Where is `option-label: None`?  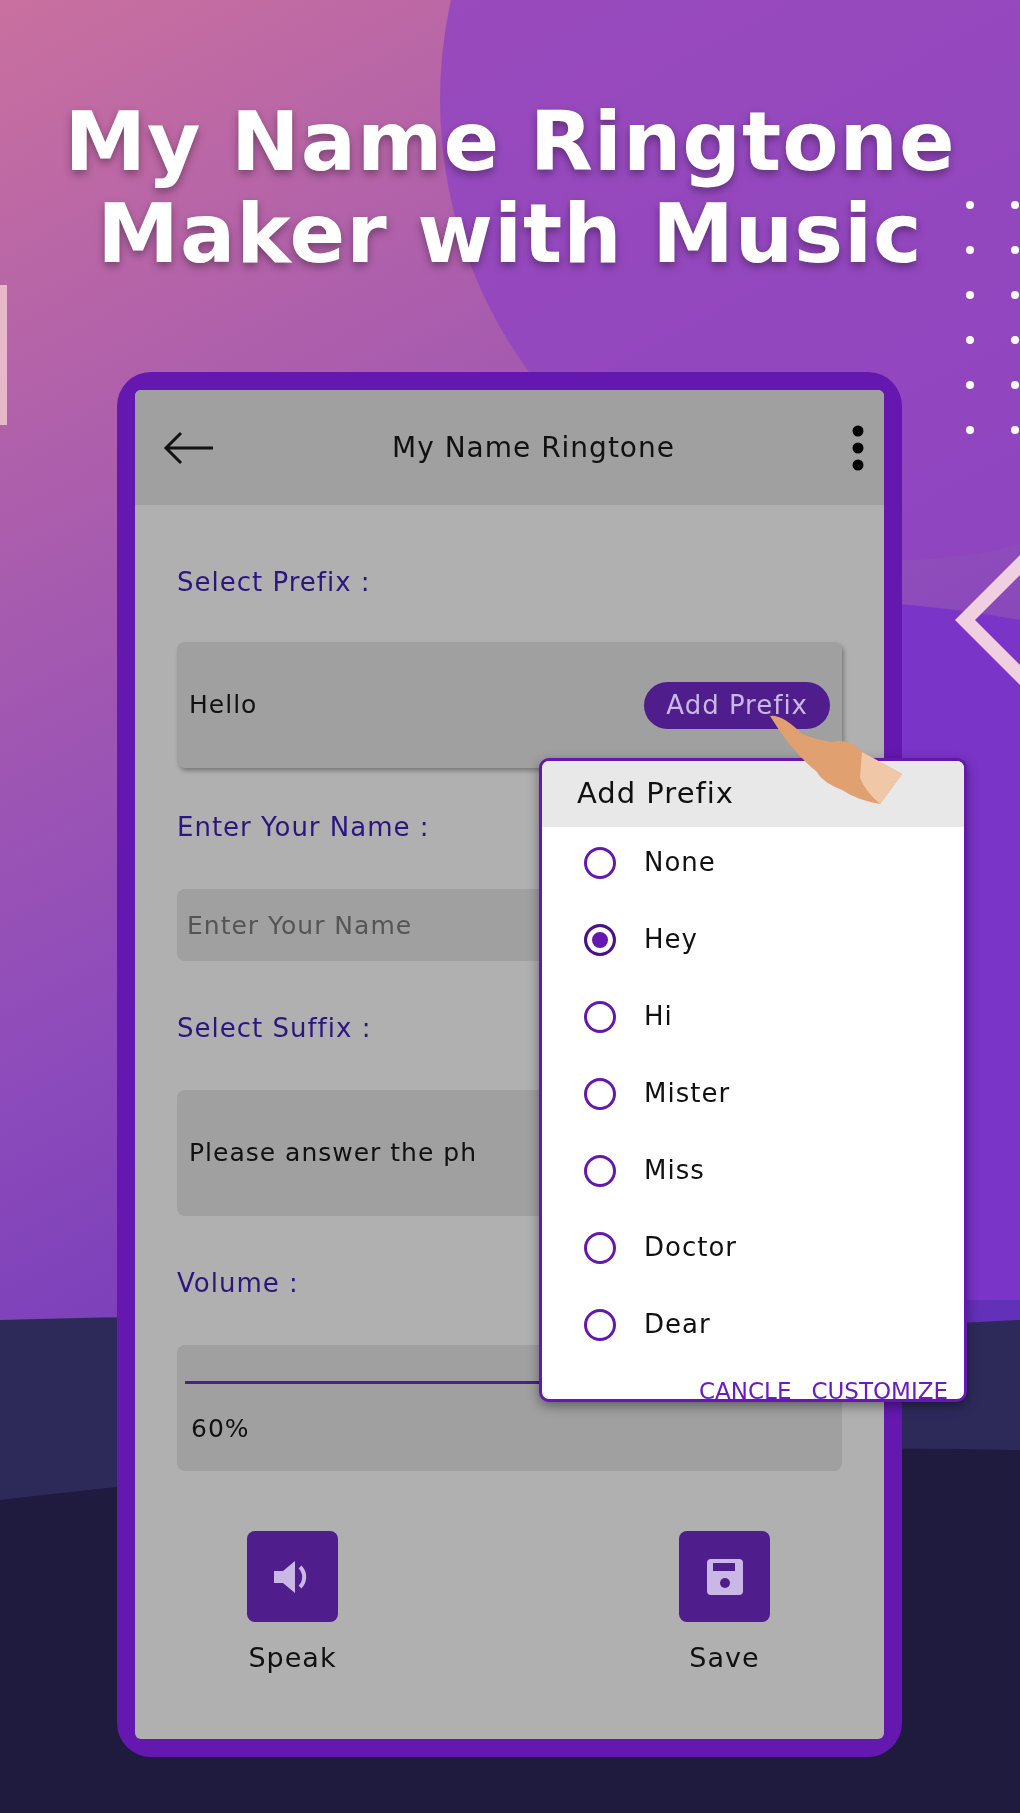 option-label: None is located at coordinates (680, 862).